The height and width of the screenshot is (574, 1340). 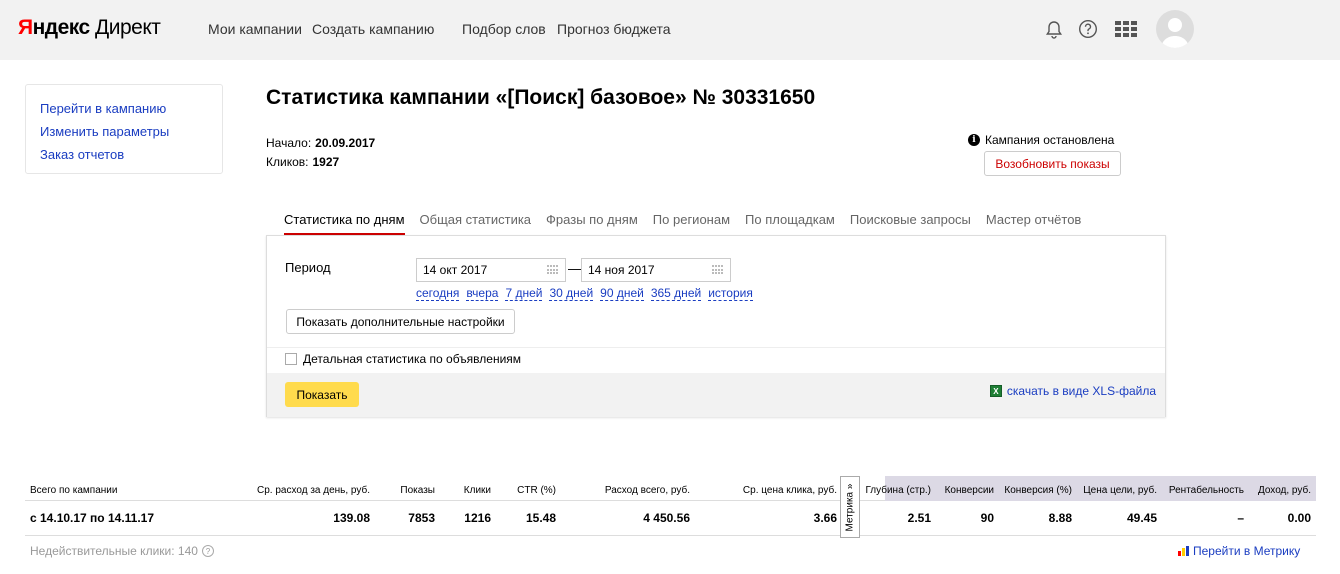 What do you see at coordinates (910, 223) in the screenshot?
I see `tab-search-queries: Поисковые запросы` at bounding box center [910, 223].